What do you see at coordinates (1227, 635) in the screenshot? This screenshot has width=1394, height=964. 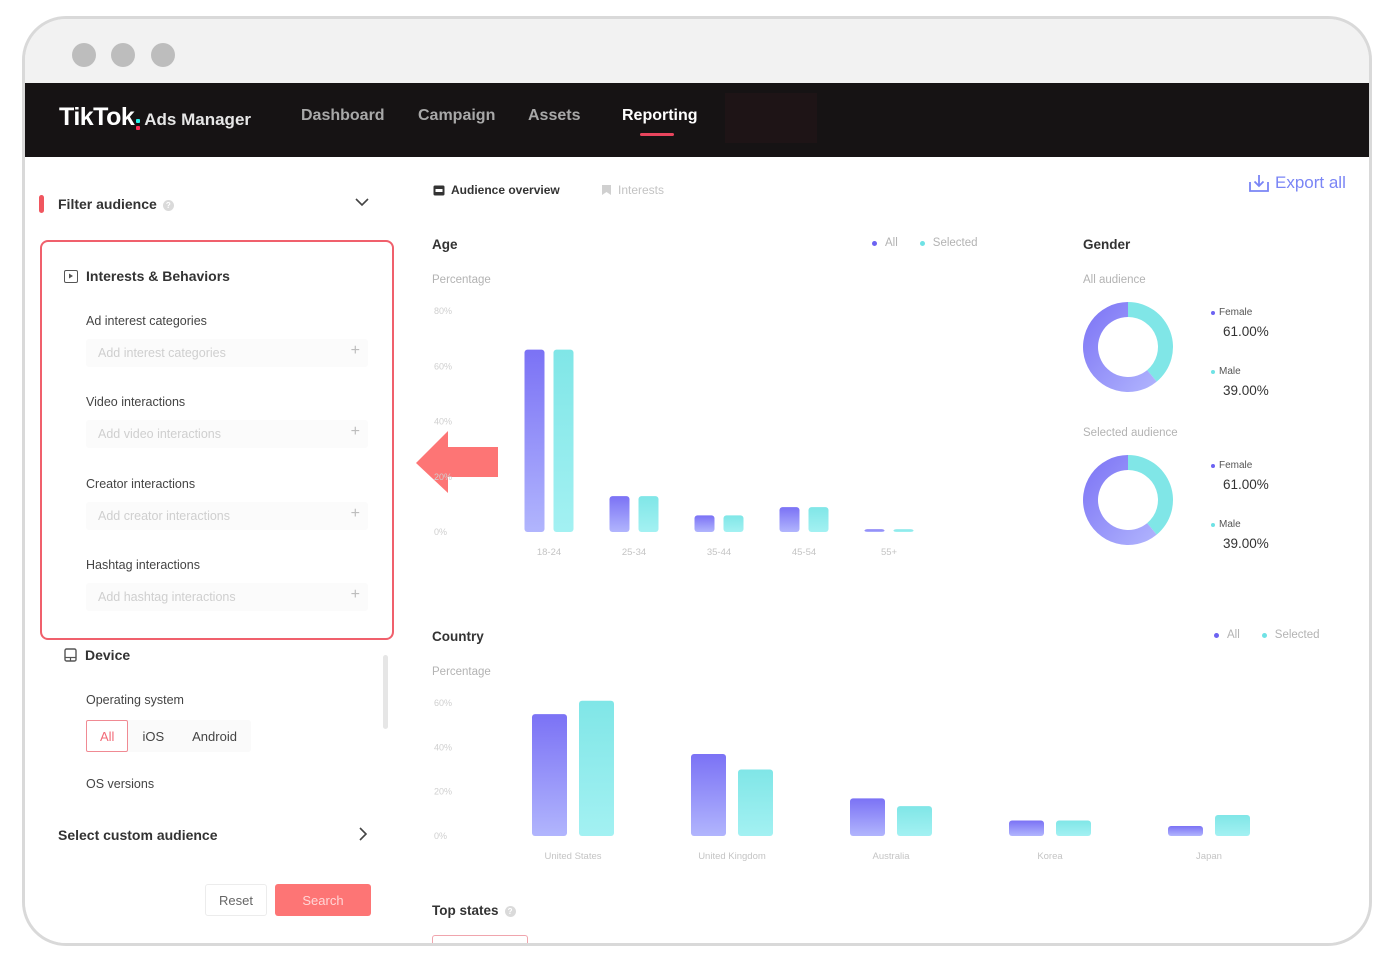 I see `legend-all: All` at bounding box center [1227, 635].